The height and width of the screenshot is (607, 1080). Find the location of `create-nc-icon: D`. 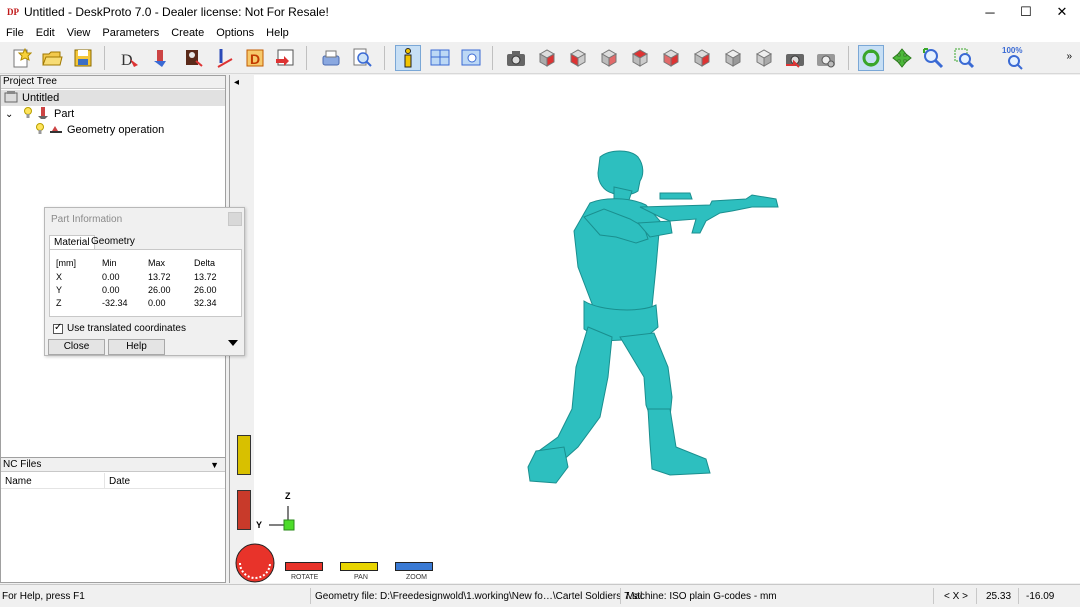

create-nc-icon: D is located at coordinates (255, 58).